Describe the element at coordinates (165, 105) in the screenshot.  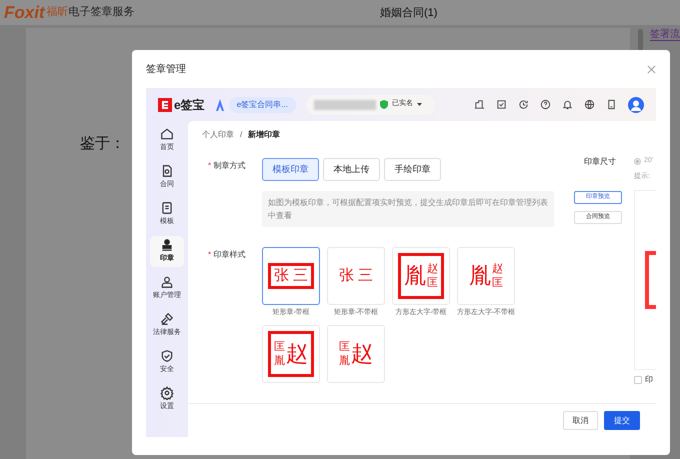
I see `app-logo-icon` at that location.